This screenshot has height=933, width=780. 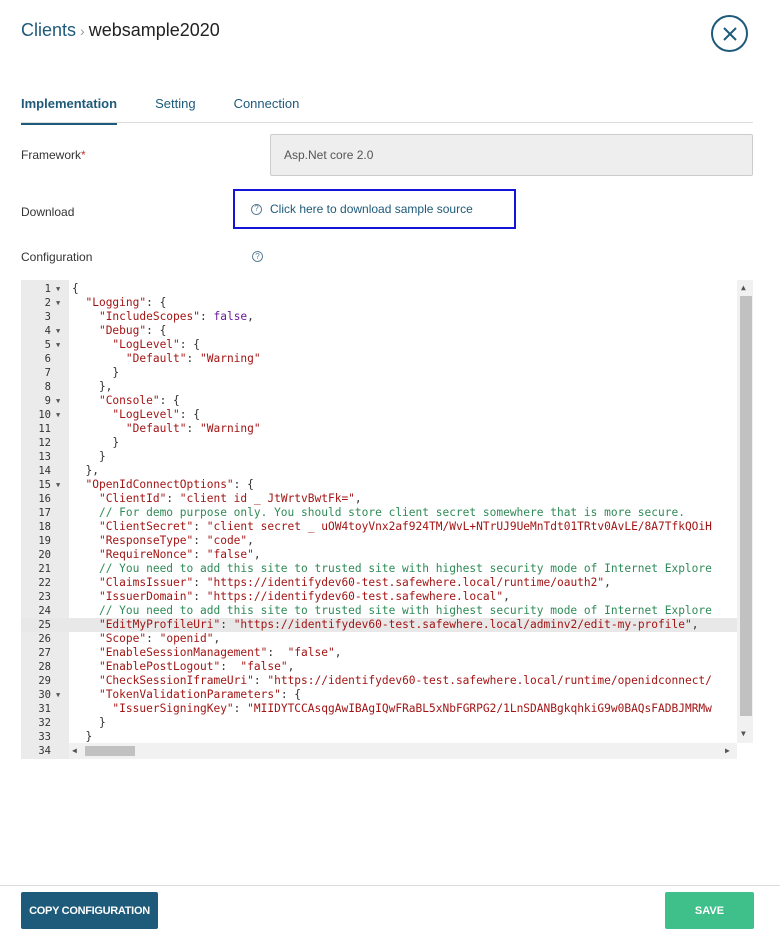 What do you see at coordinates (110, 751) in the screenshot?
I see `horizontal-scrollbar-thumb` at bounding box center [110, 751].